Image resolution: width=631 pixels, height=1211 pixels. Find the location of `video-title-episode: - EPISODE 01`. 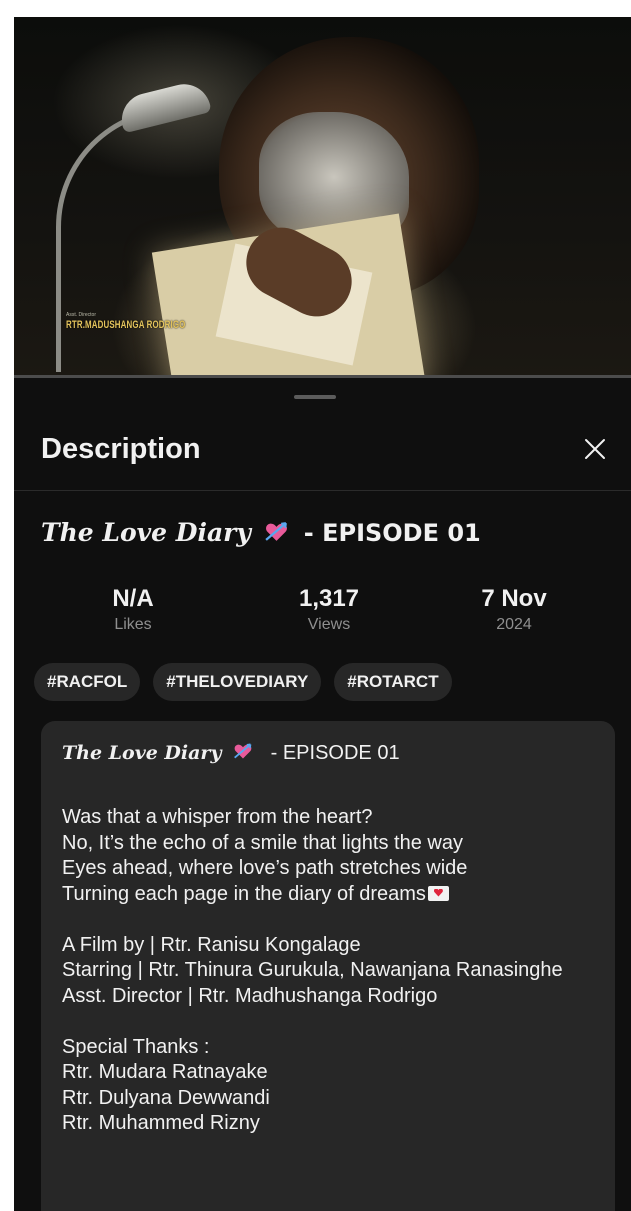

video-title-episode: - EPISODE 01 is located at coordinates (392, 533).